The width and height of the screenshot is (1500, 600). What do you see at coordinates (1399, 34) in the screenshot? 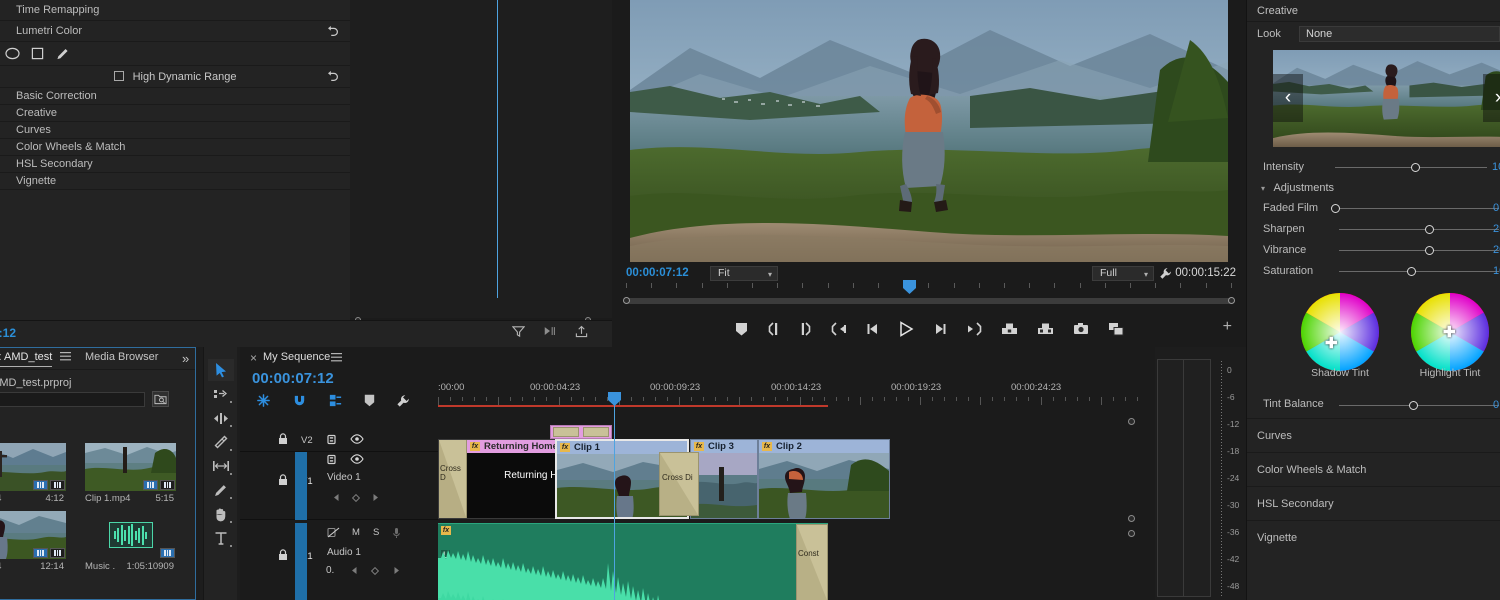
I see `look-dropdown: None` at bounding box center [1399, 34].